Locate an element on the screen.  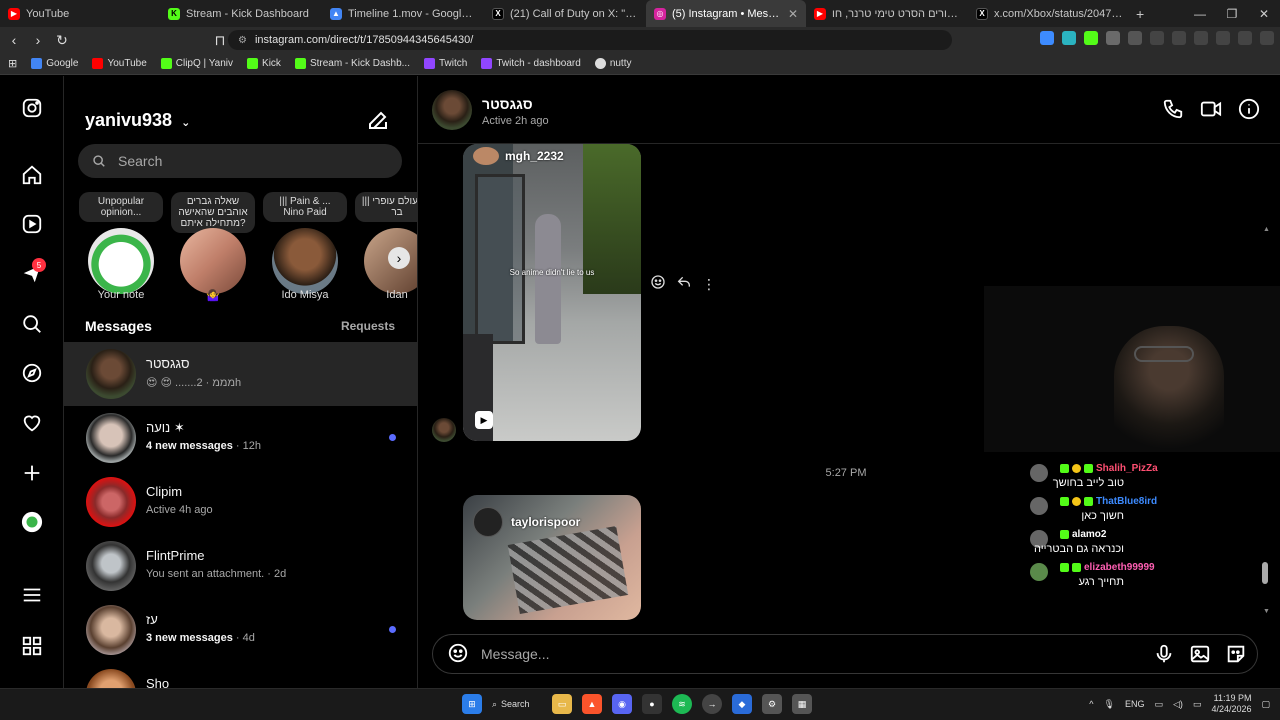
instagram-logo-icon is located at coordinates (32, 108).